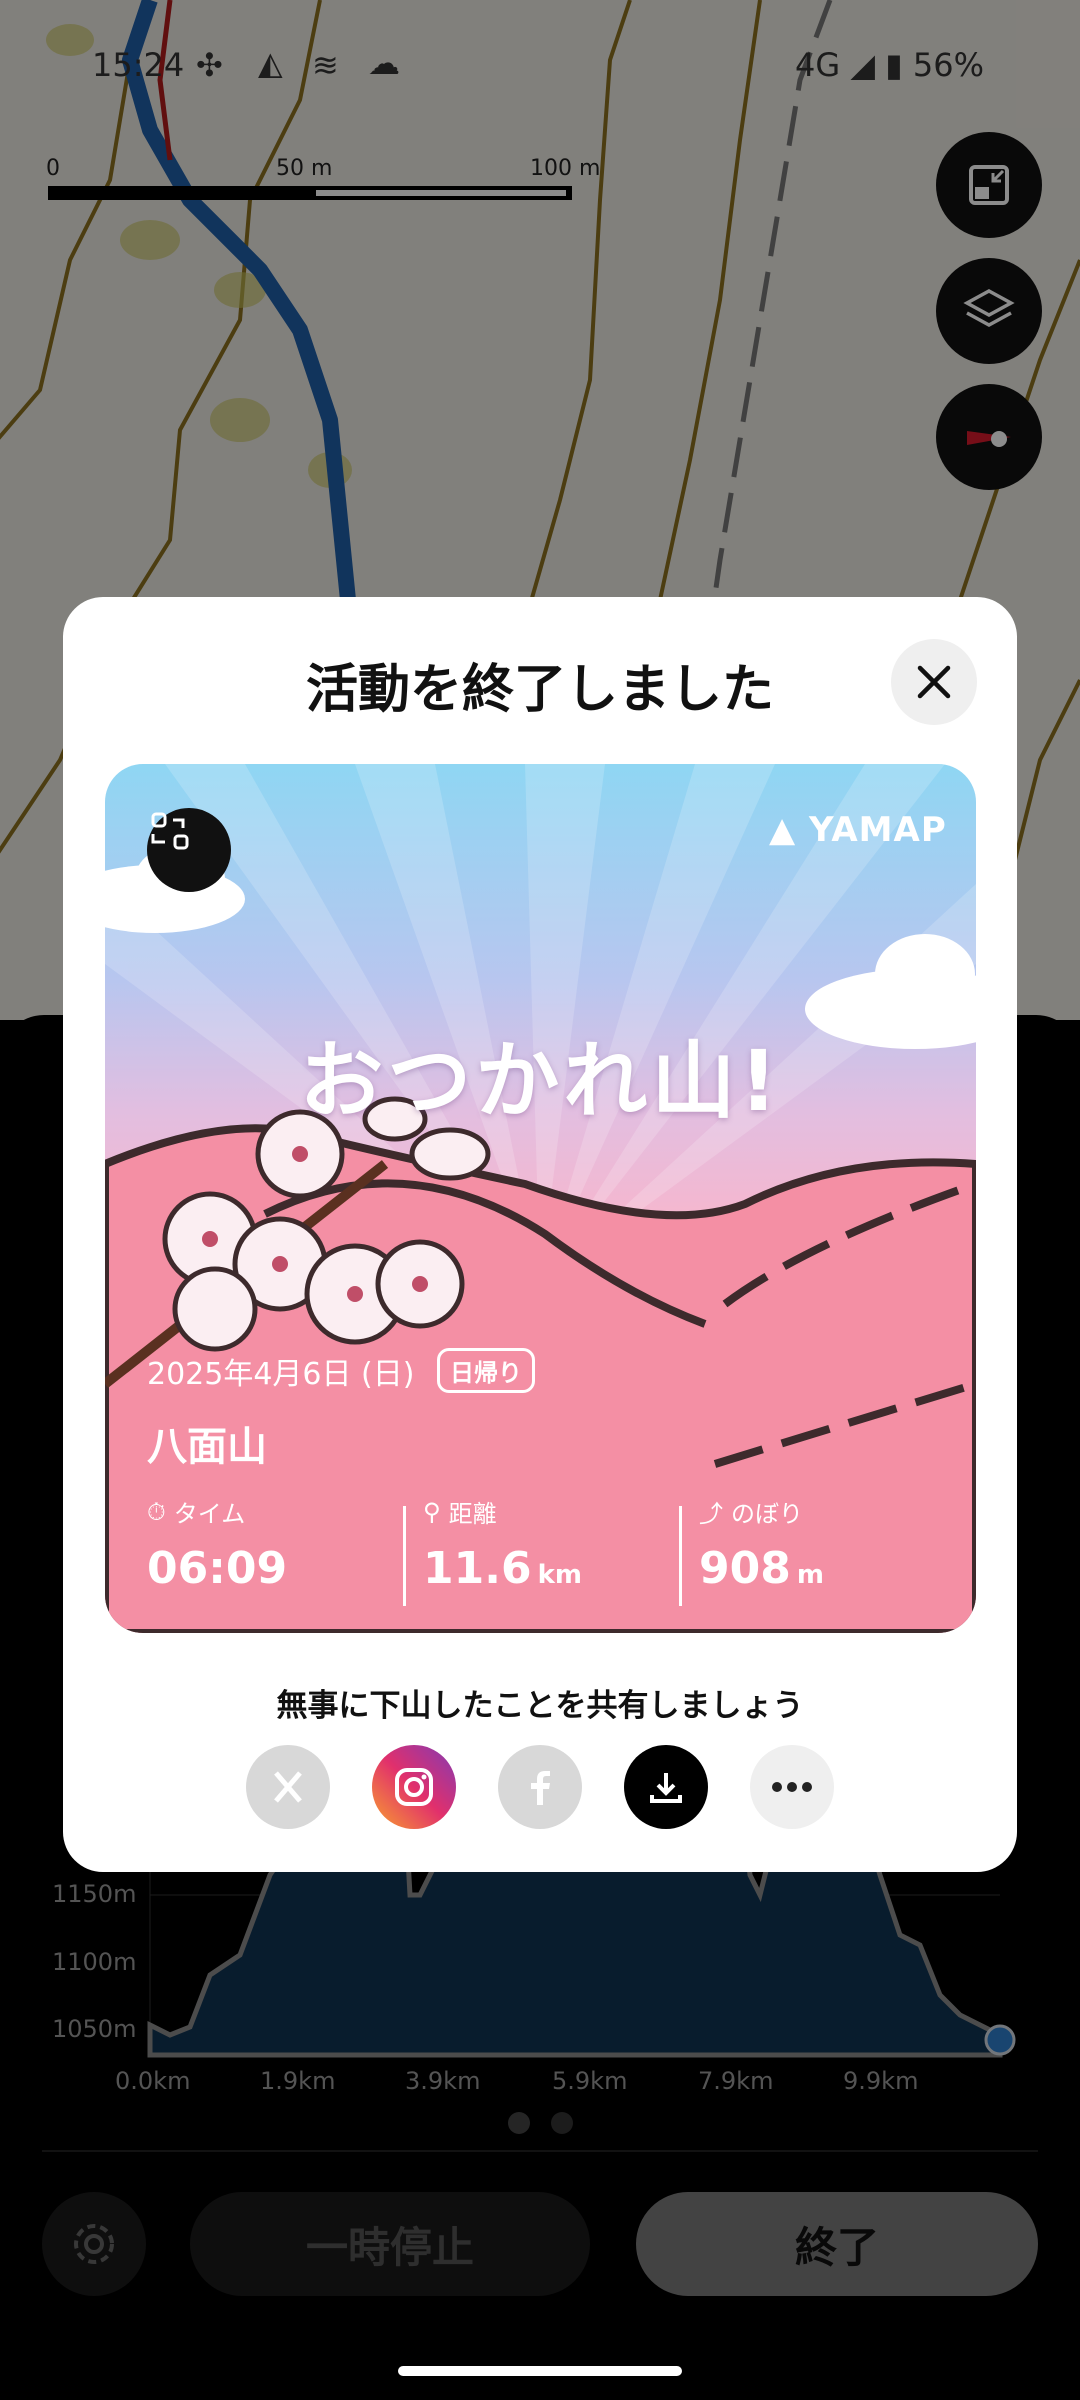  What do you see at coordinates (207, 1447) in the screenshot?
I see `mountain-name: 八面山` at bounding box center [207, 1447].